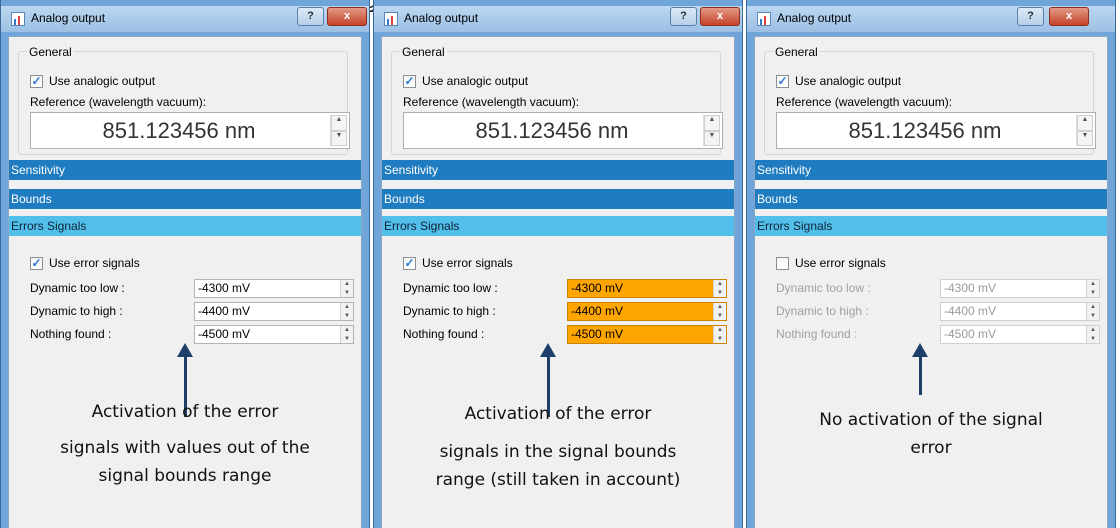  I want to click on annotation-text: range (still taken in account), so click(558, 480).